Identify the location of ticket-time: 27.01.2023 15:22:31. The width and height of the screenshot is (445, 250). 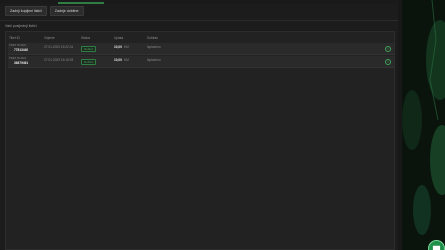
(59, 47).